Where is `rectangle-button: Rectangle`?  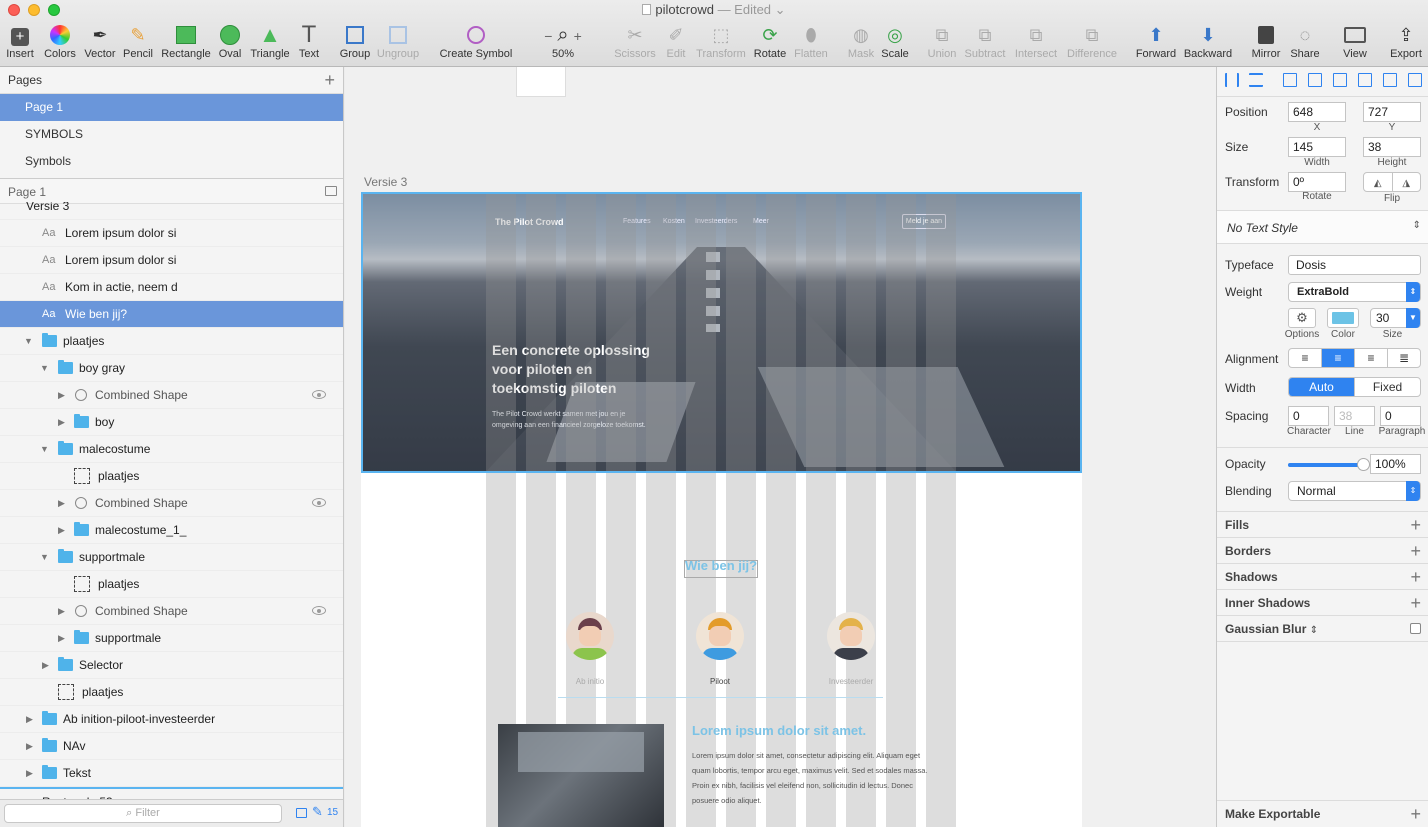 rectangle-button: Rectangle is located at coordinates (186, 43).